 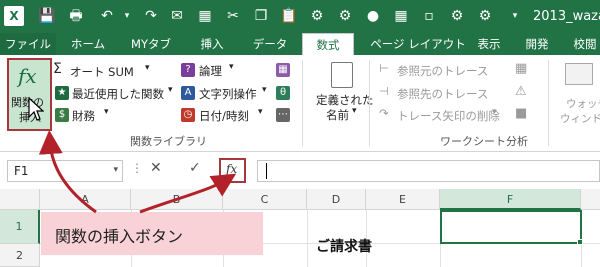 What do you see at coordinates (137, 172) in the screenshot?
I see `callout-arrows` at bounding box center [137, 172].